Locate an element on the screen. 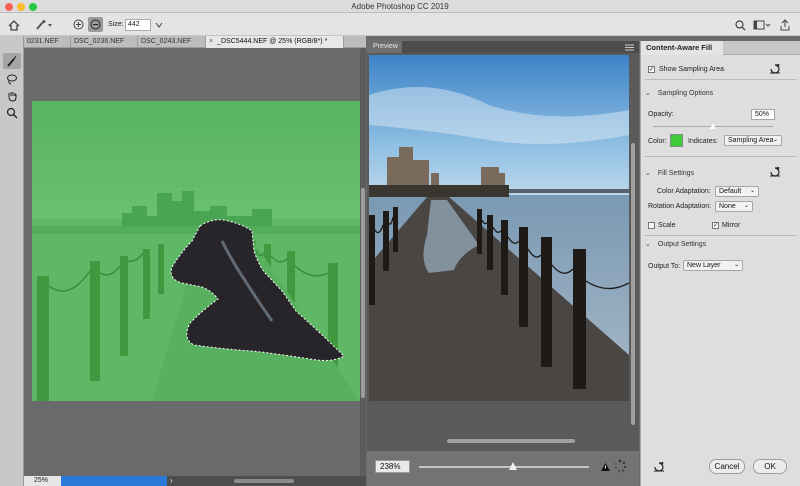 The height and width of the screenshot is (486, 800). zoom-slider is located at coordinates (504, 467).